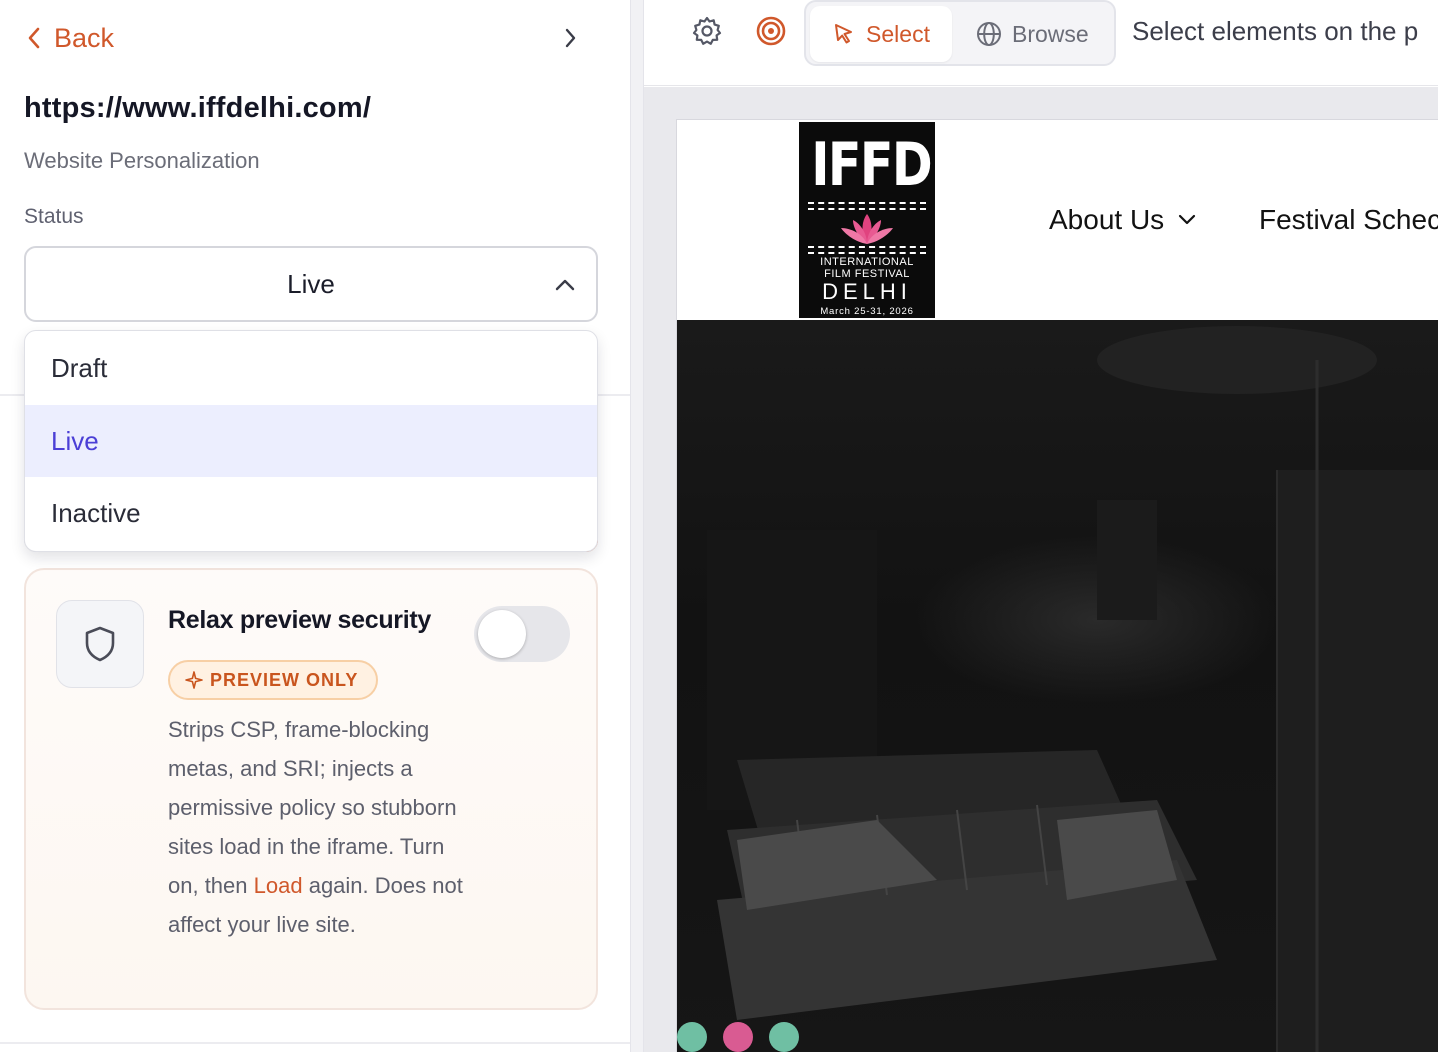  I want to click on film-strip-lower, so click(867, 250).